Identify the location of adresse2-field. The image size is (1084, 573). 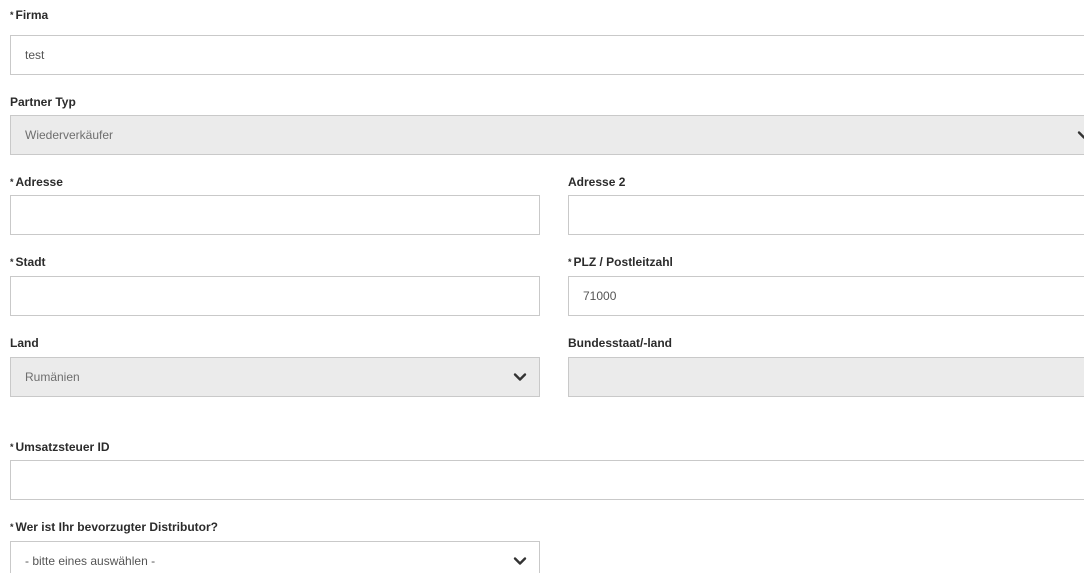
(826, 215).